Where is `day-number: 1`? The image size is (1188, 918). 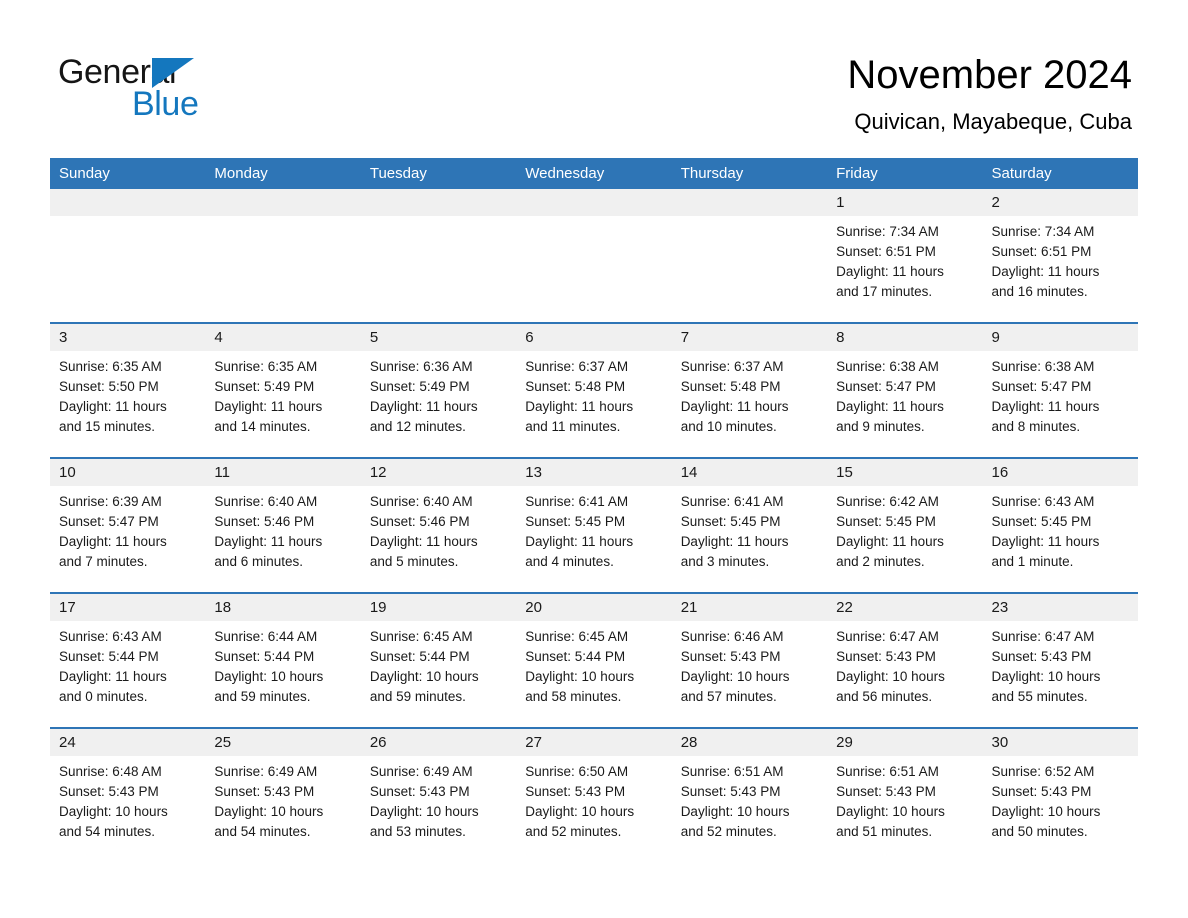 day-number: 1 is located at coordinates (905, 202).